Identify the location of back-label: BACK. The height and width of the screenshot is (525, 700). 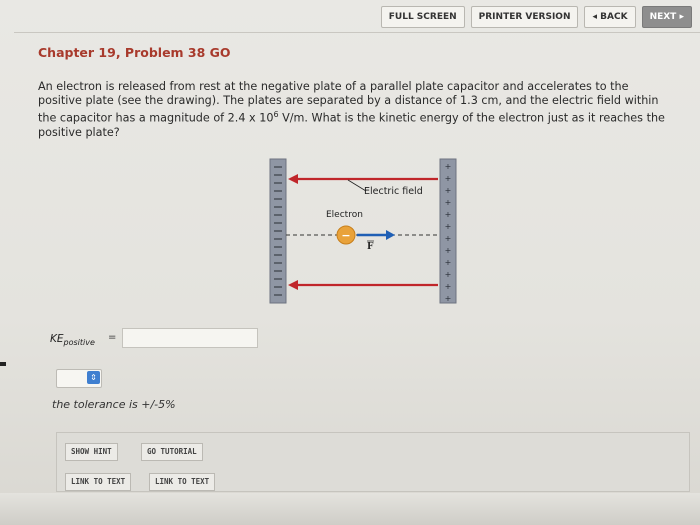
(614, 17).